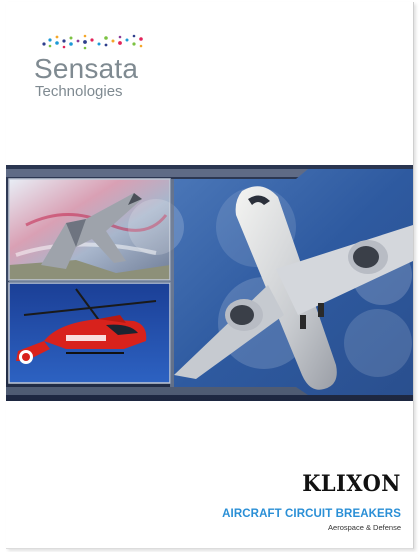 The image size is (420, 552). What do you see at coordinates (311, 514) in the screenshot?
I see `product-title: AIRCRAFT CIRCUIT BREAKERS` at bounding box center [311, 514].